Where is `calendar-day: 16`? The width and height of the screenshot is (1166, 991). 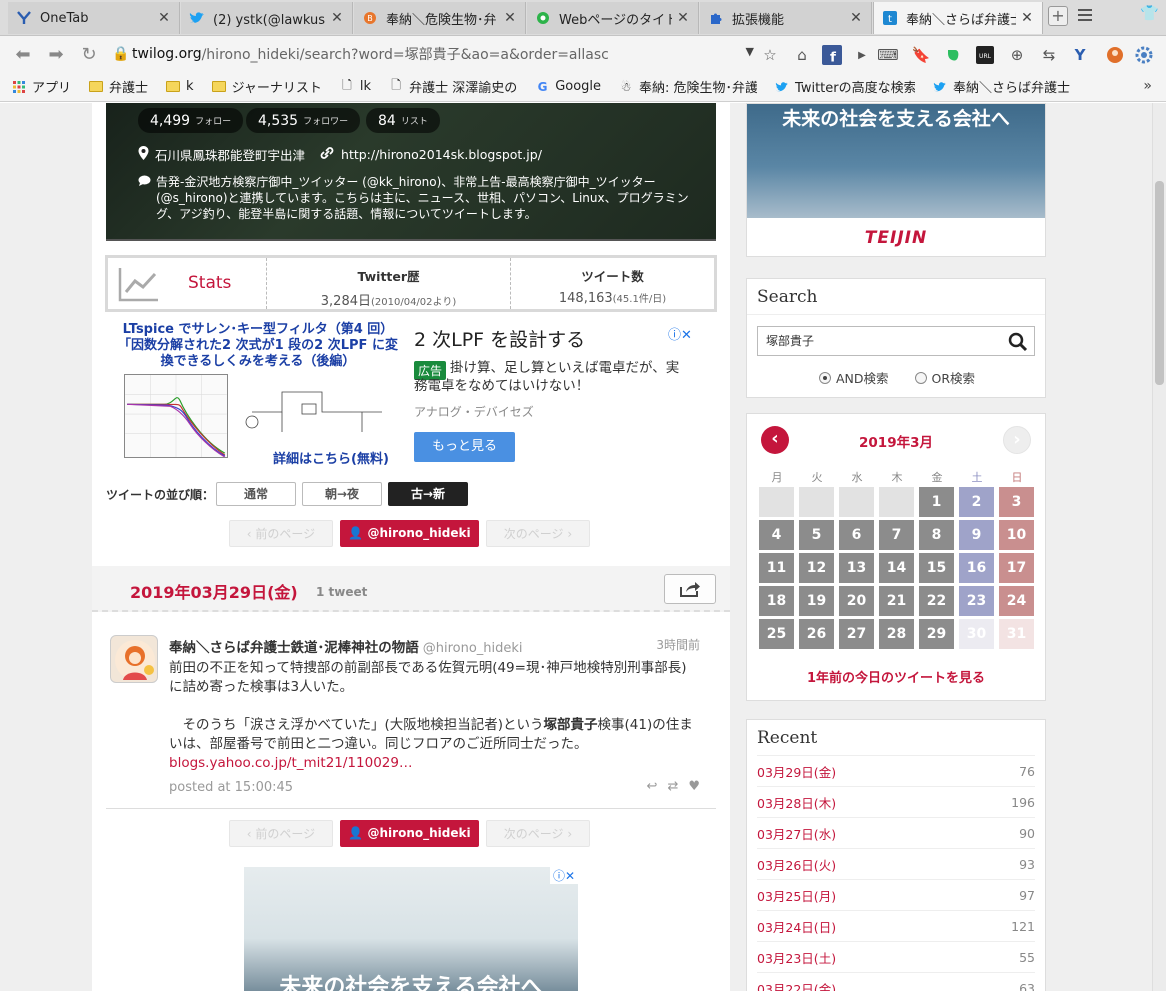 calendar-day: 16 is located at coordinates (976, 568).